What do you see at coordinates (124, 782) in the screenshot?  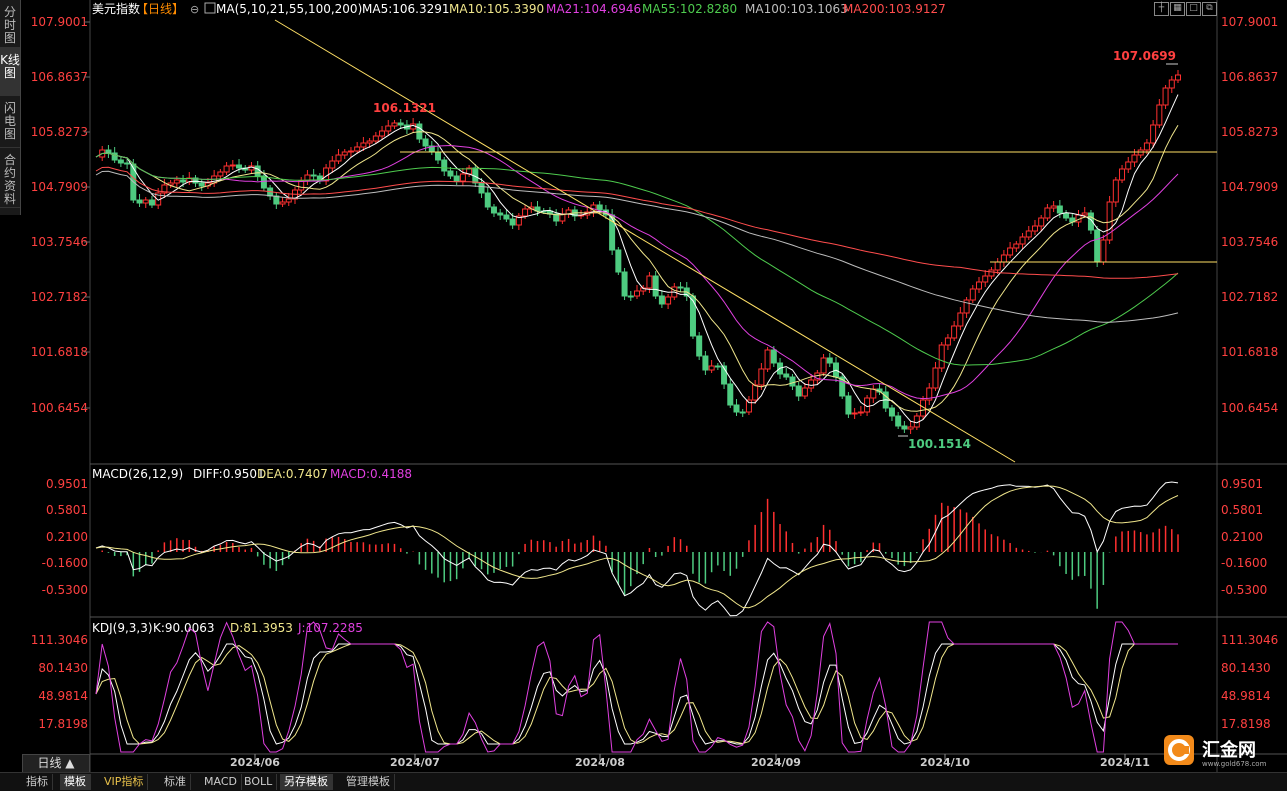 I see `tab-vip-indicator: VIP指标` at bounding box center [124, 782].